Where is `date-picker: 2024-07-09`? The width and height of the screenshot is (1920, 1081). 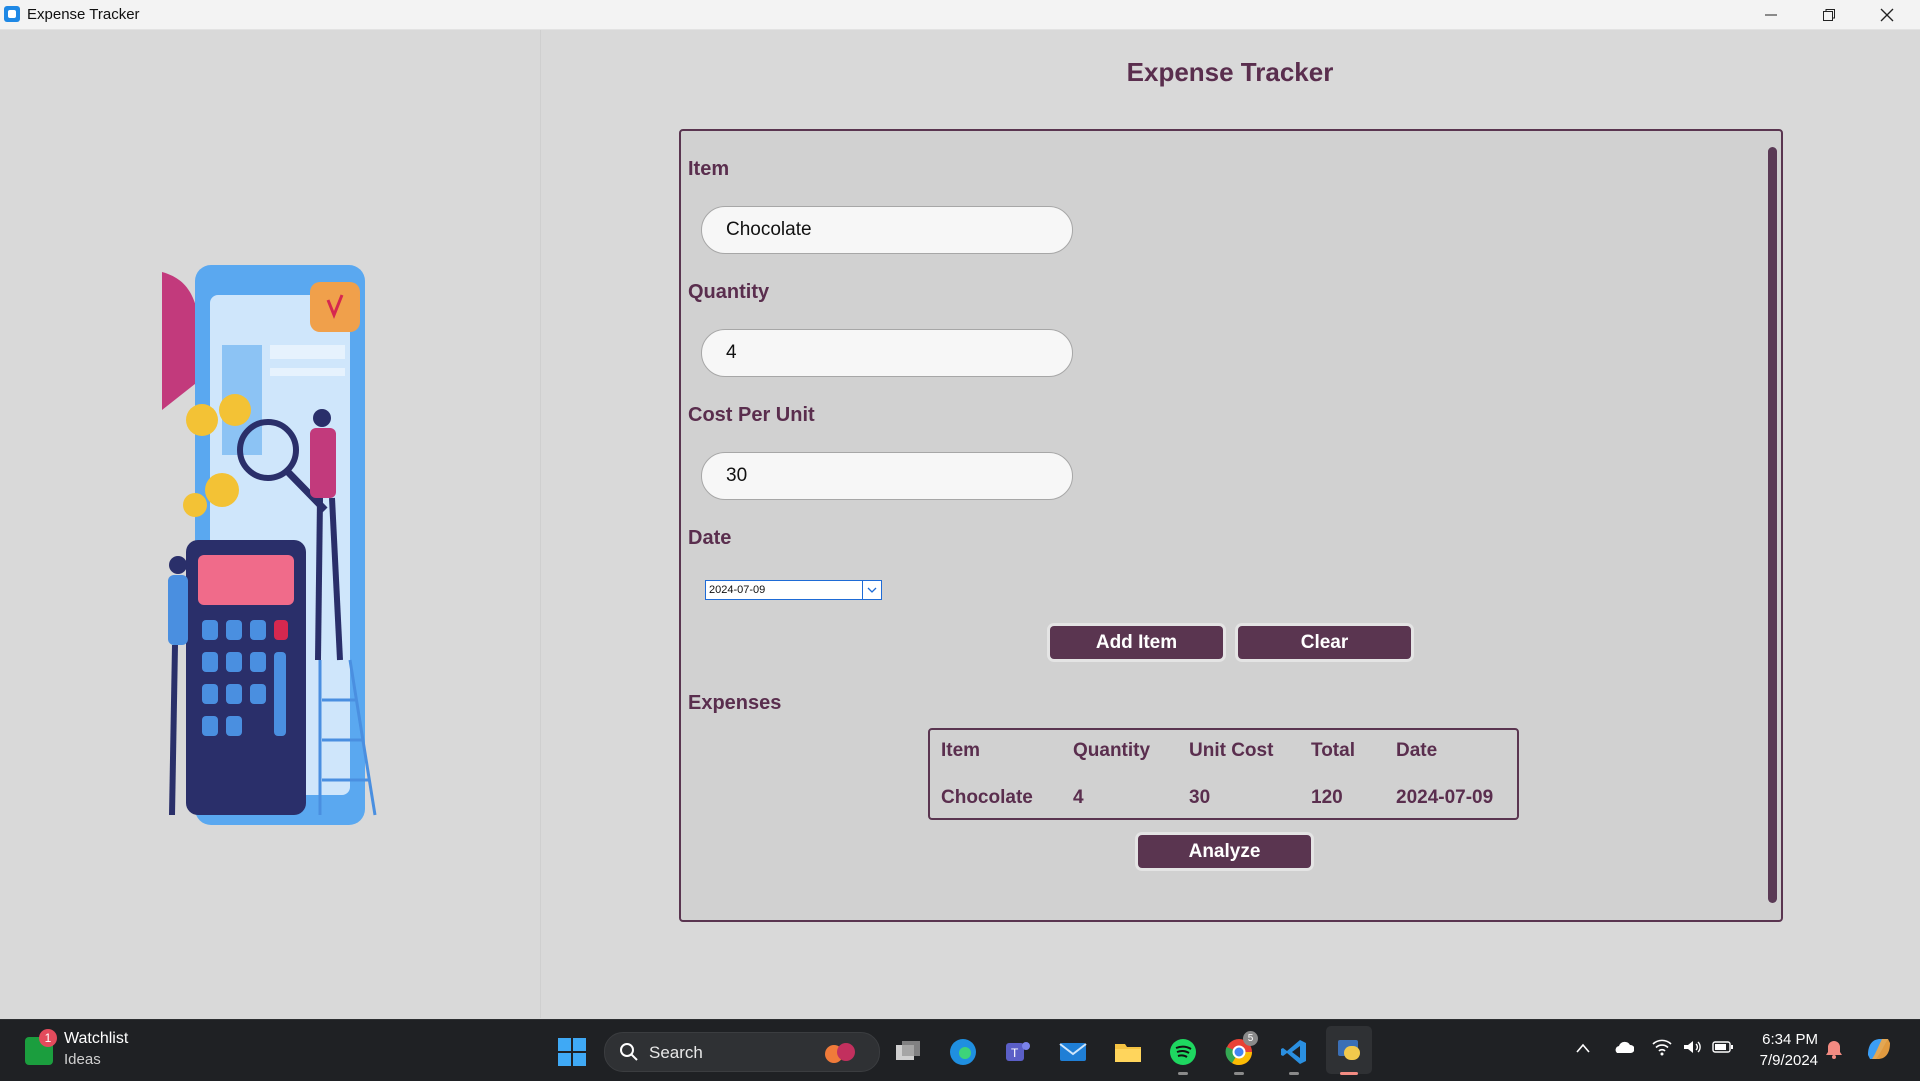
date-picker: 2024-07-09 is located at coordinates (793, 590).